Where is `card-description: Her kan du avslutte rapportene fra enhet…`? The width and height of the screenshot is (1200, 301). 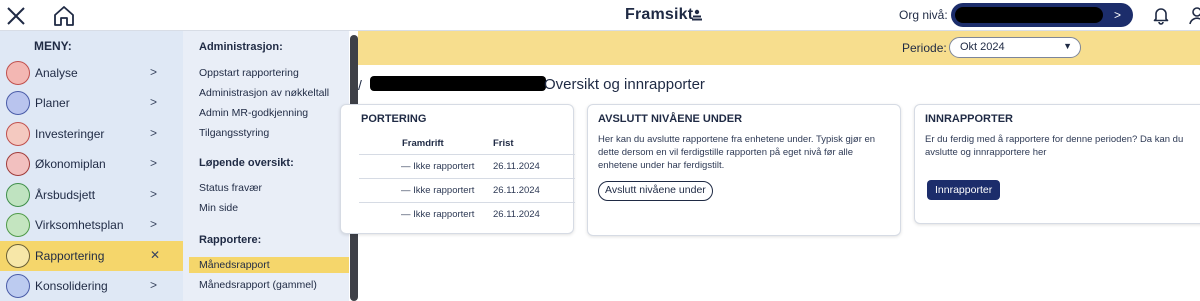
card-description: Her kan du avslutte rapportene fra enhet… is located at coordinates (737, 152).